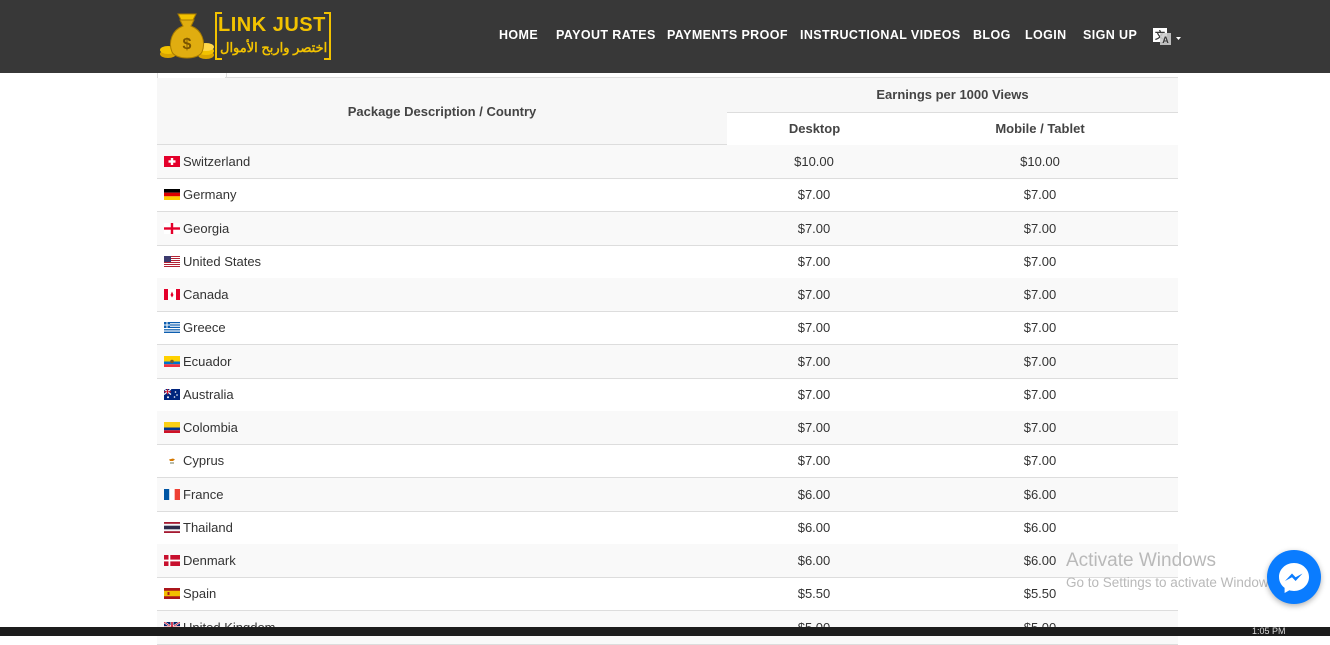 The width and height of the screenshot is (1330, 645). I want to click on activate-windows-subtitle: Go to Settings to activate Windows., so click(1173, 582).